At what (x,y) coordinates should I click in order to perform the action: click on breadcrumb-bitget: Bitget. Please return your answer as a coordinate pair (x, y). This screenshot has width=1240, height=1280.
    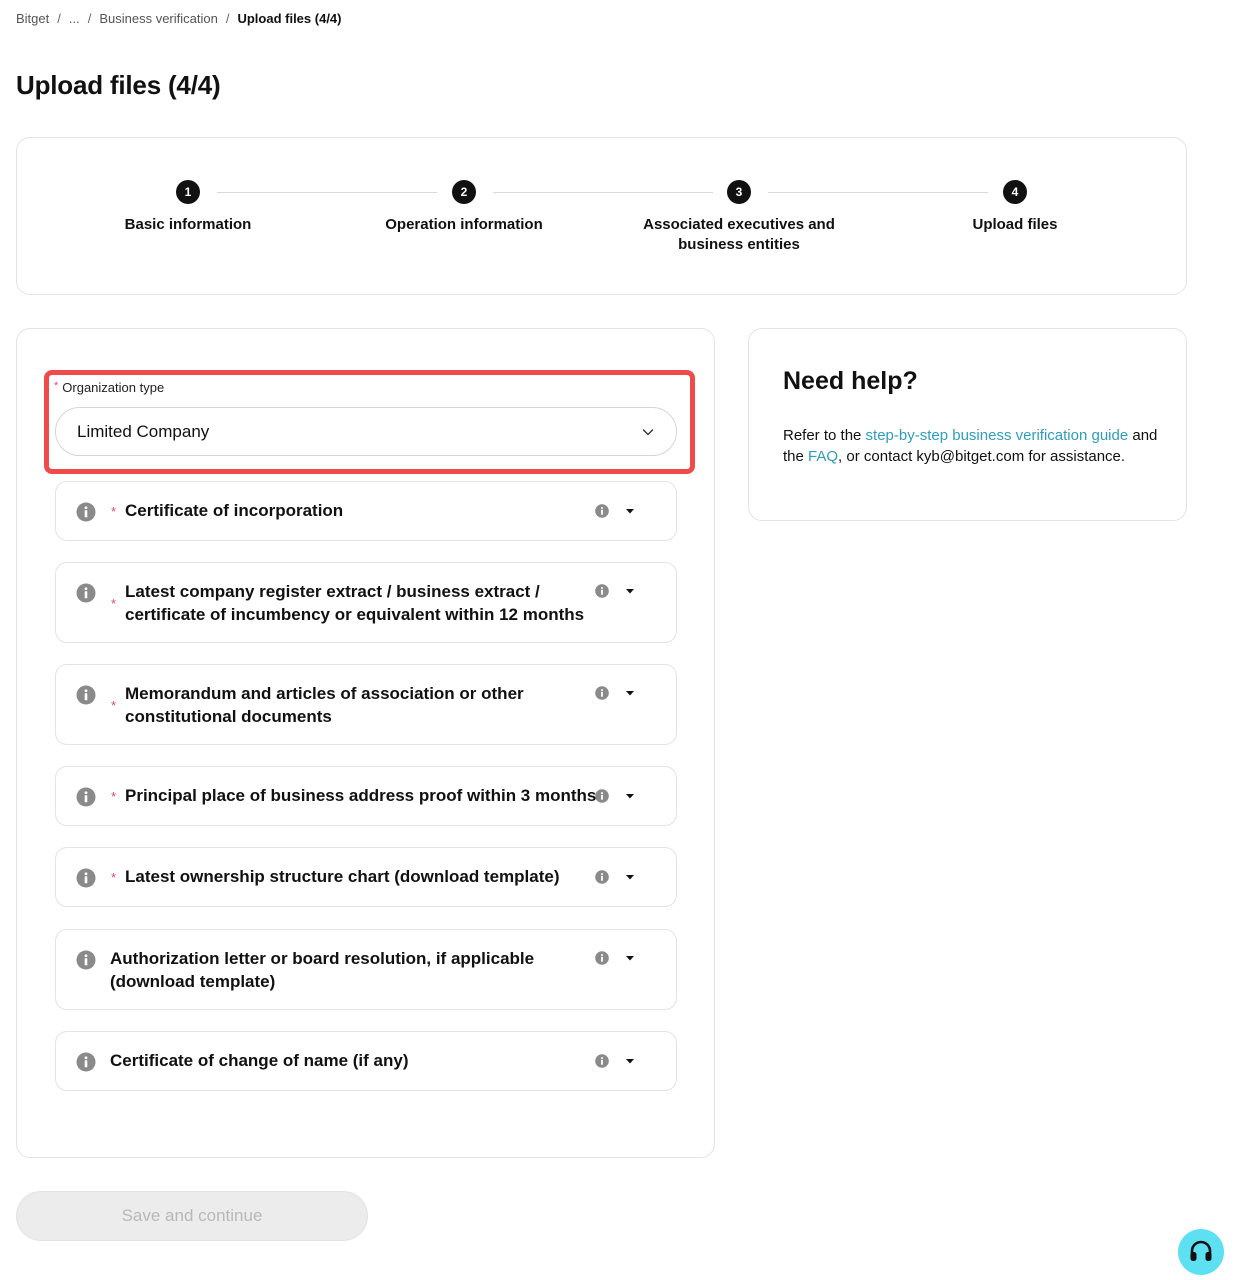
    Looking at the image, I should click on (32, 18).